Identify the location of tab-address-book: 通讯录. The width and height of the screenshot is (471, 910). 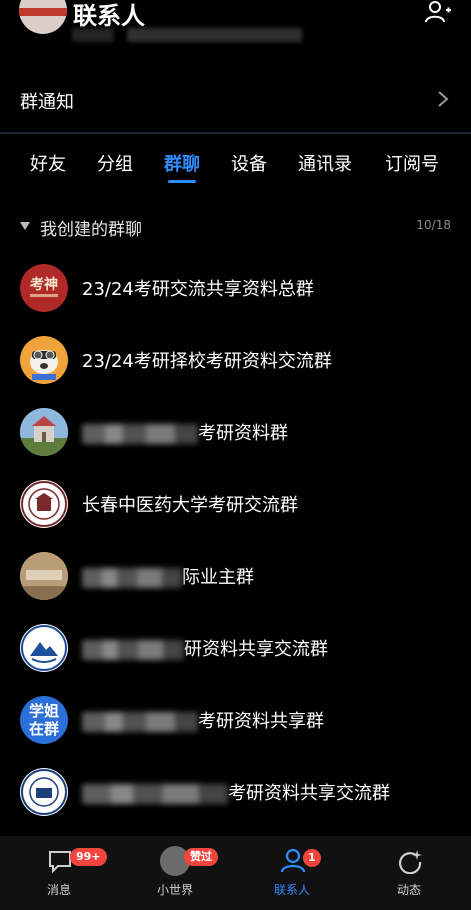
(325, 163).